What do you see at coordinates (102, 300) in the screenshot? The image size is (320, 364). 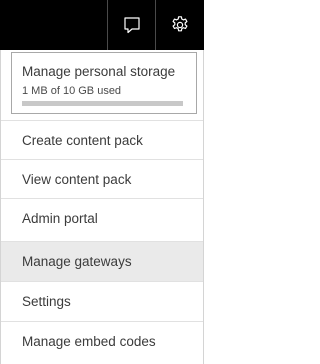 I see `menu-item-settings: Settings` at bounding box center [102, 300].